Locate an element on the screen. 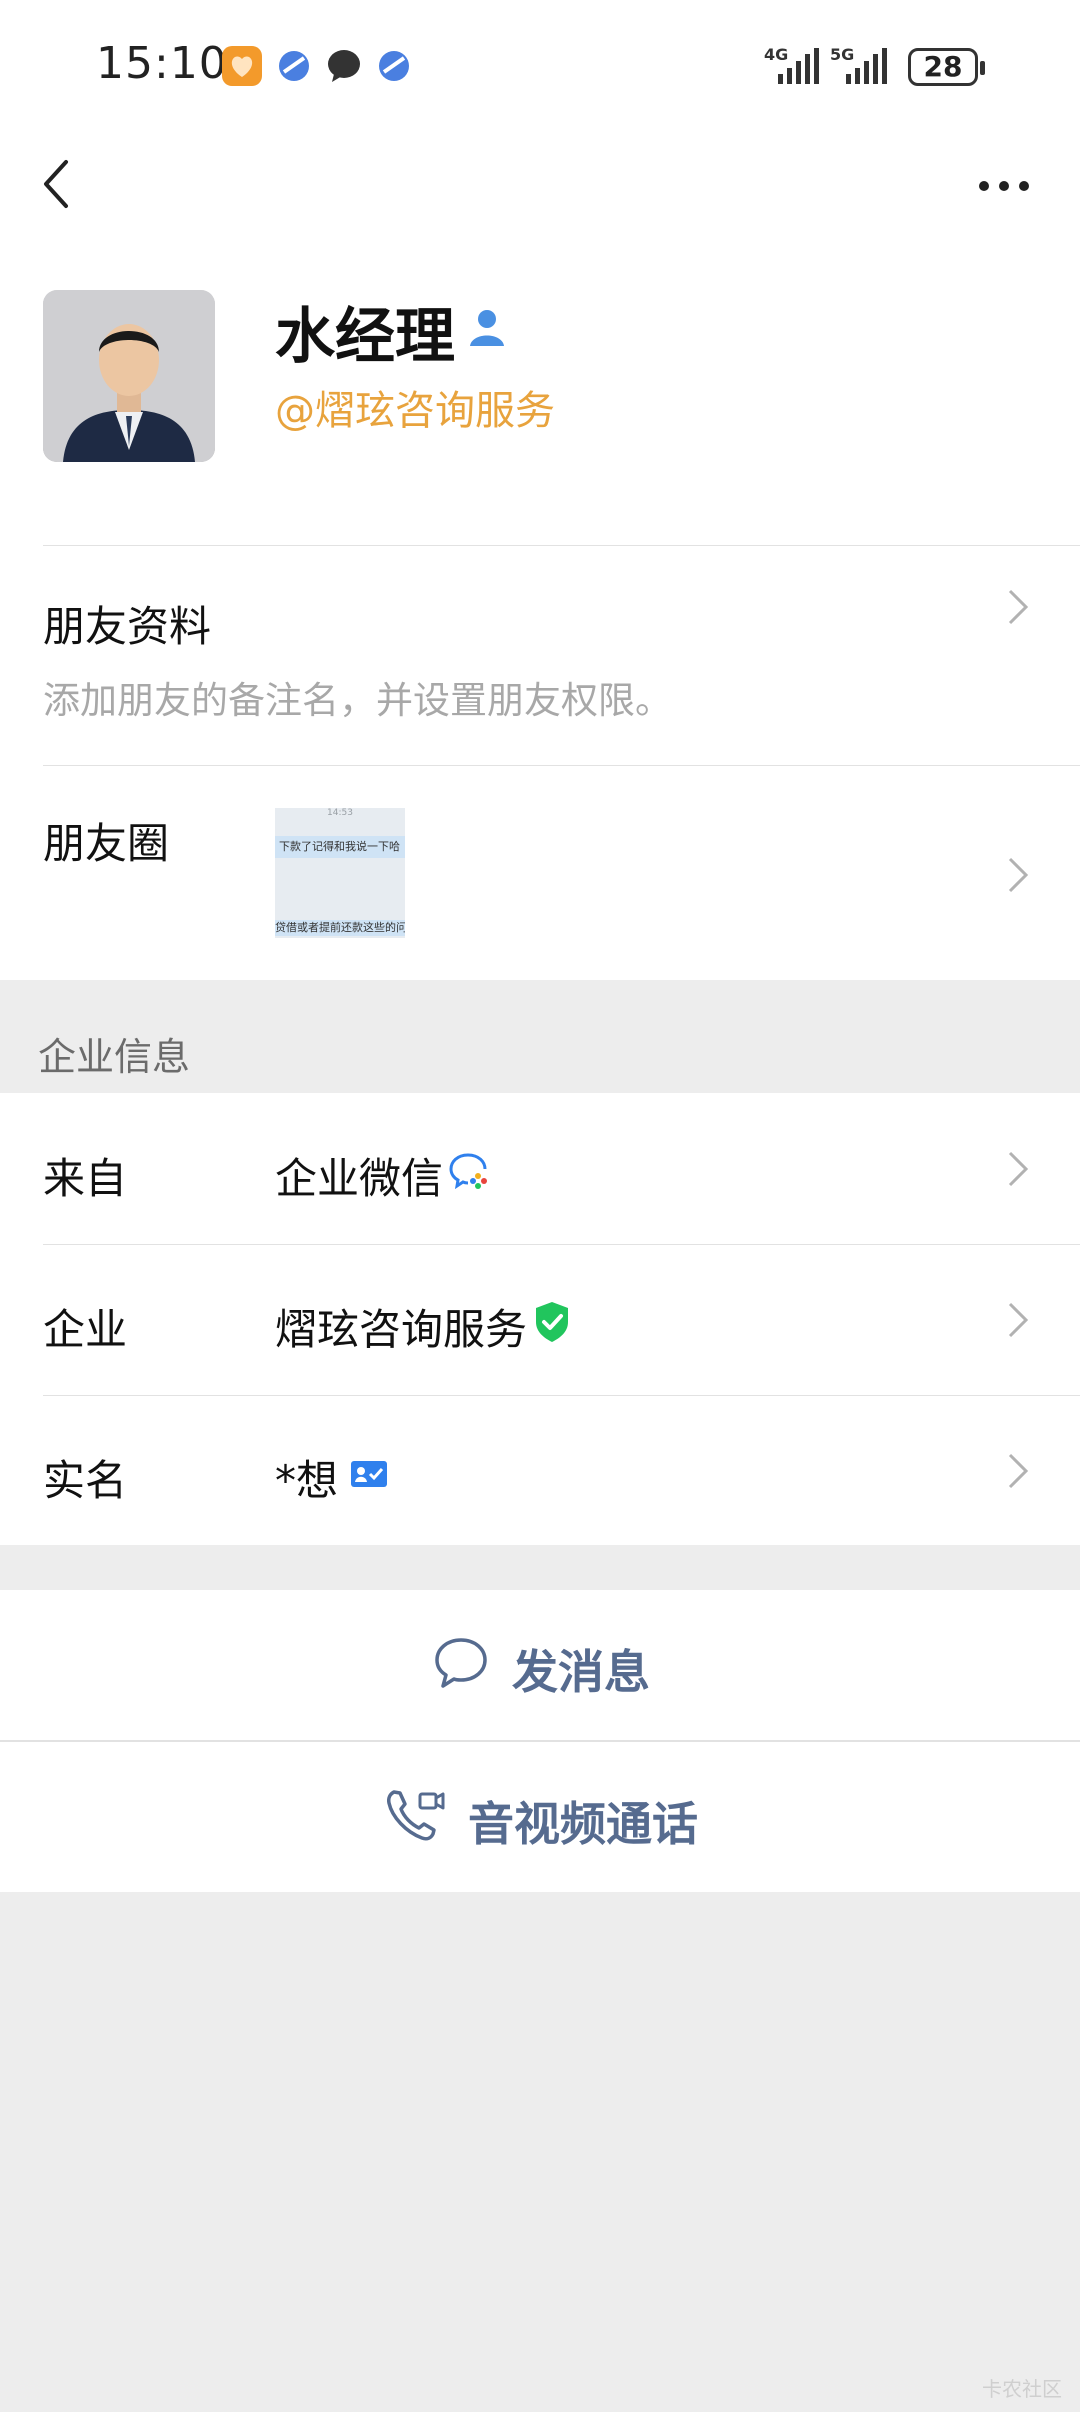 The height and width of the screenshot is (2412, 1080). friend-info-section: 朋友资料 添加朋友的备注名，并设置朋友权限。 is located at coordinates (540, 655).